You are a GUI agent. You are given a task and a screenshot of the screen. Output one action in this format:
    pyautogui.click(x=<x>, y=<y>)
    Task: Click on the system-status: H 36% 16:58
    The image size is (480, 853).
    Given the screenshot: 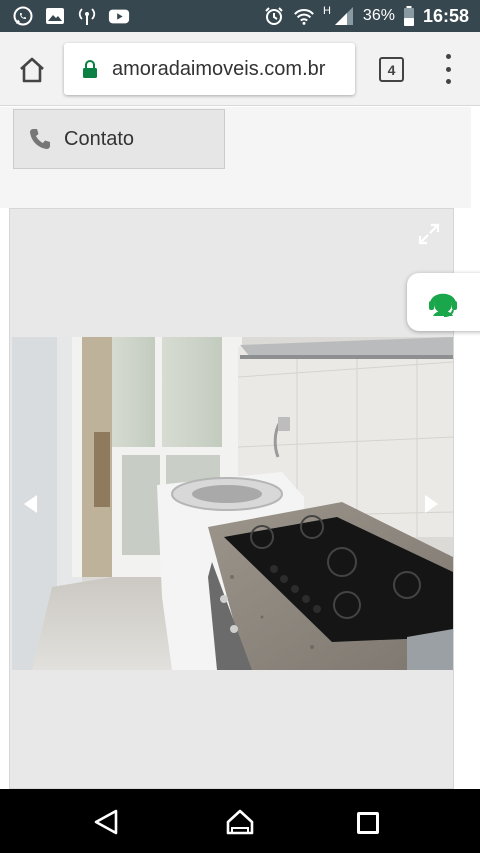 What is the action you would take?
    pyautogui.click(x=371, y=16)
    